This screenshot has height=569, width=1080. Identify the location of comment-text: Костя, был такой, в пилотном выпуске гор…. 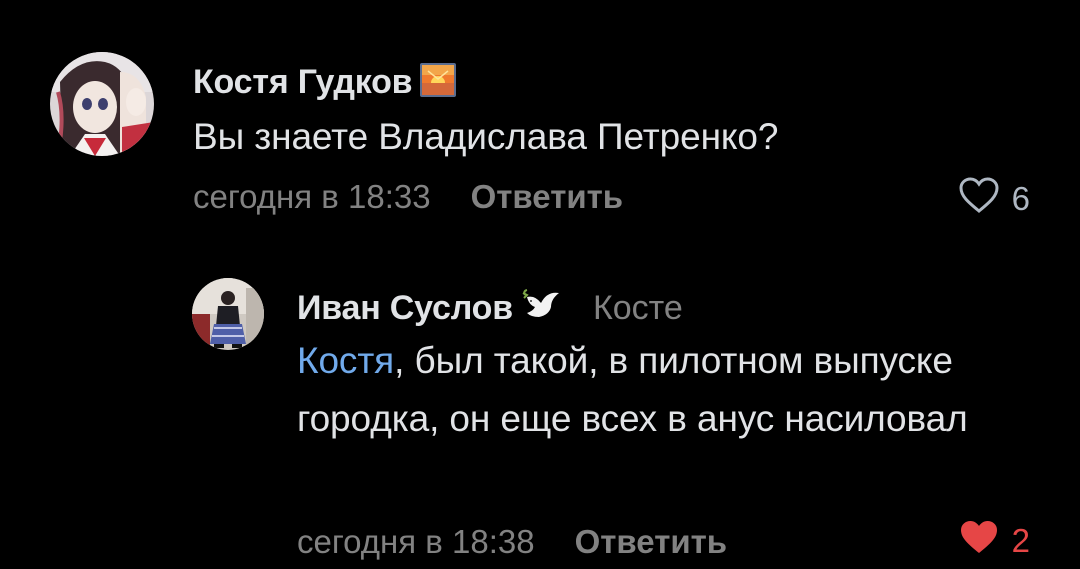
(657, 390).